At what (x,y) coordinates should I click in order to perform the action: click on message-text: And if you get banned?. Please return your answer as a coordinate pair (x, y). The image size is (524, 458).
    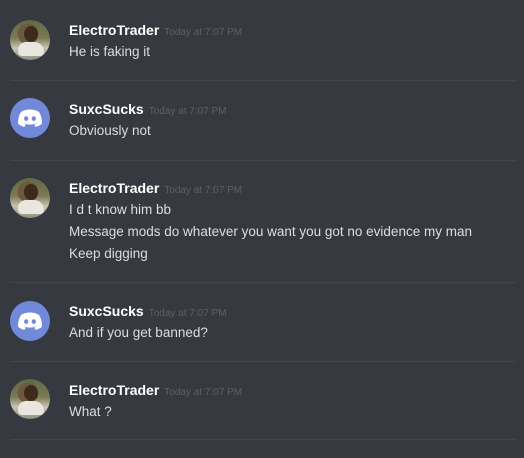
    Looking at the image, I should click on (138, 332).